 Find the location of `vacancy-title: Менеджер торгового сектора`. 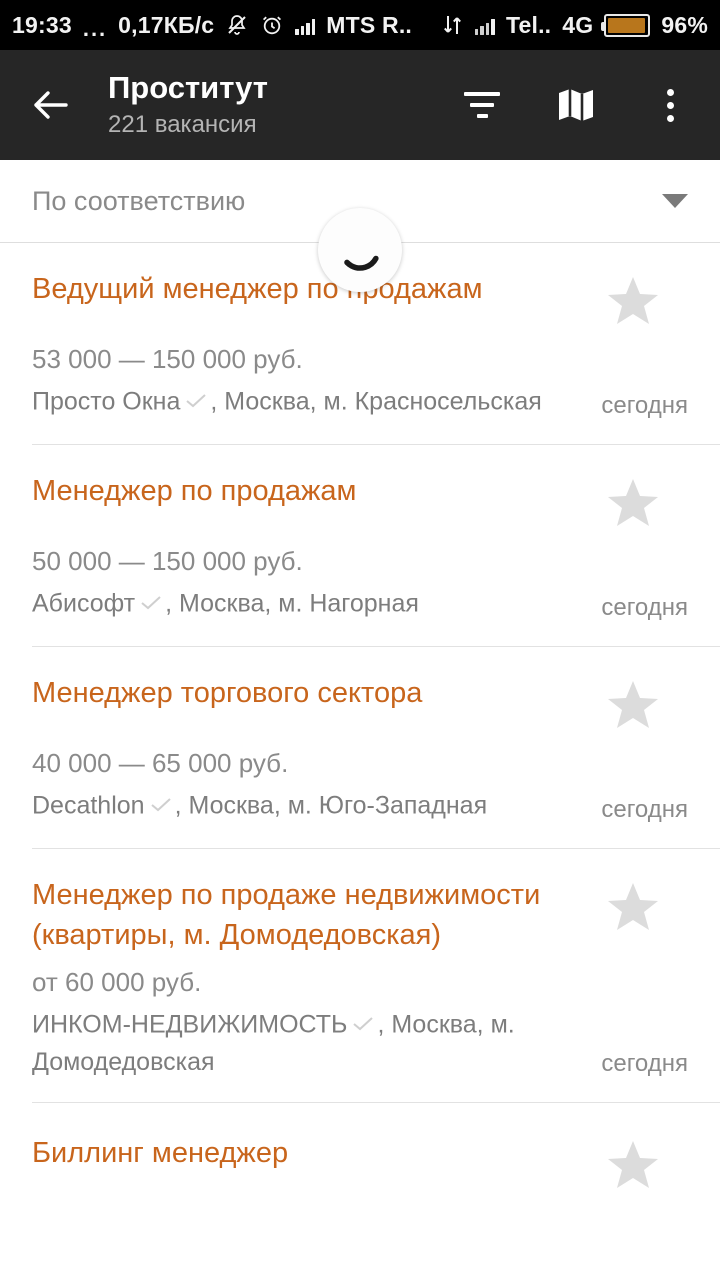

vacancy-title: Менеджер торгового сектора is located at coordinates (312, 693).